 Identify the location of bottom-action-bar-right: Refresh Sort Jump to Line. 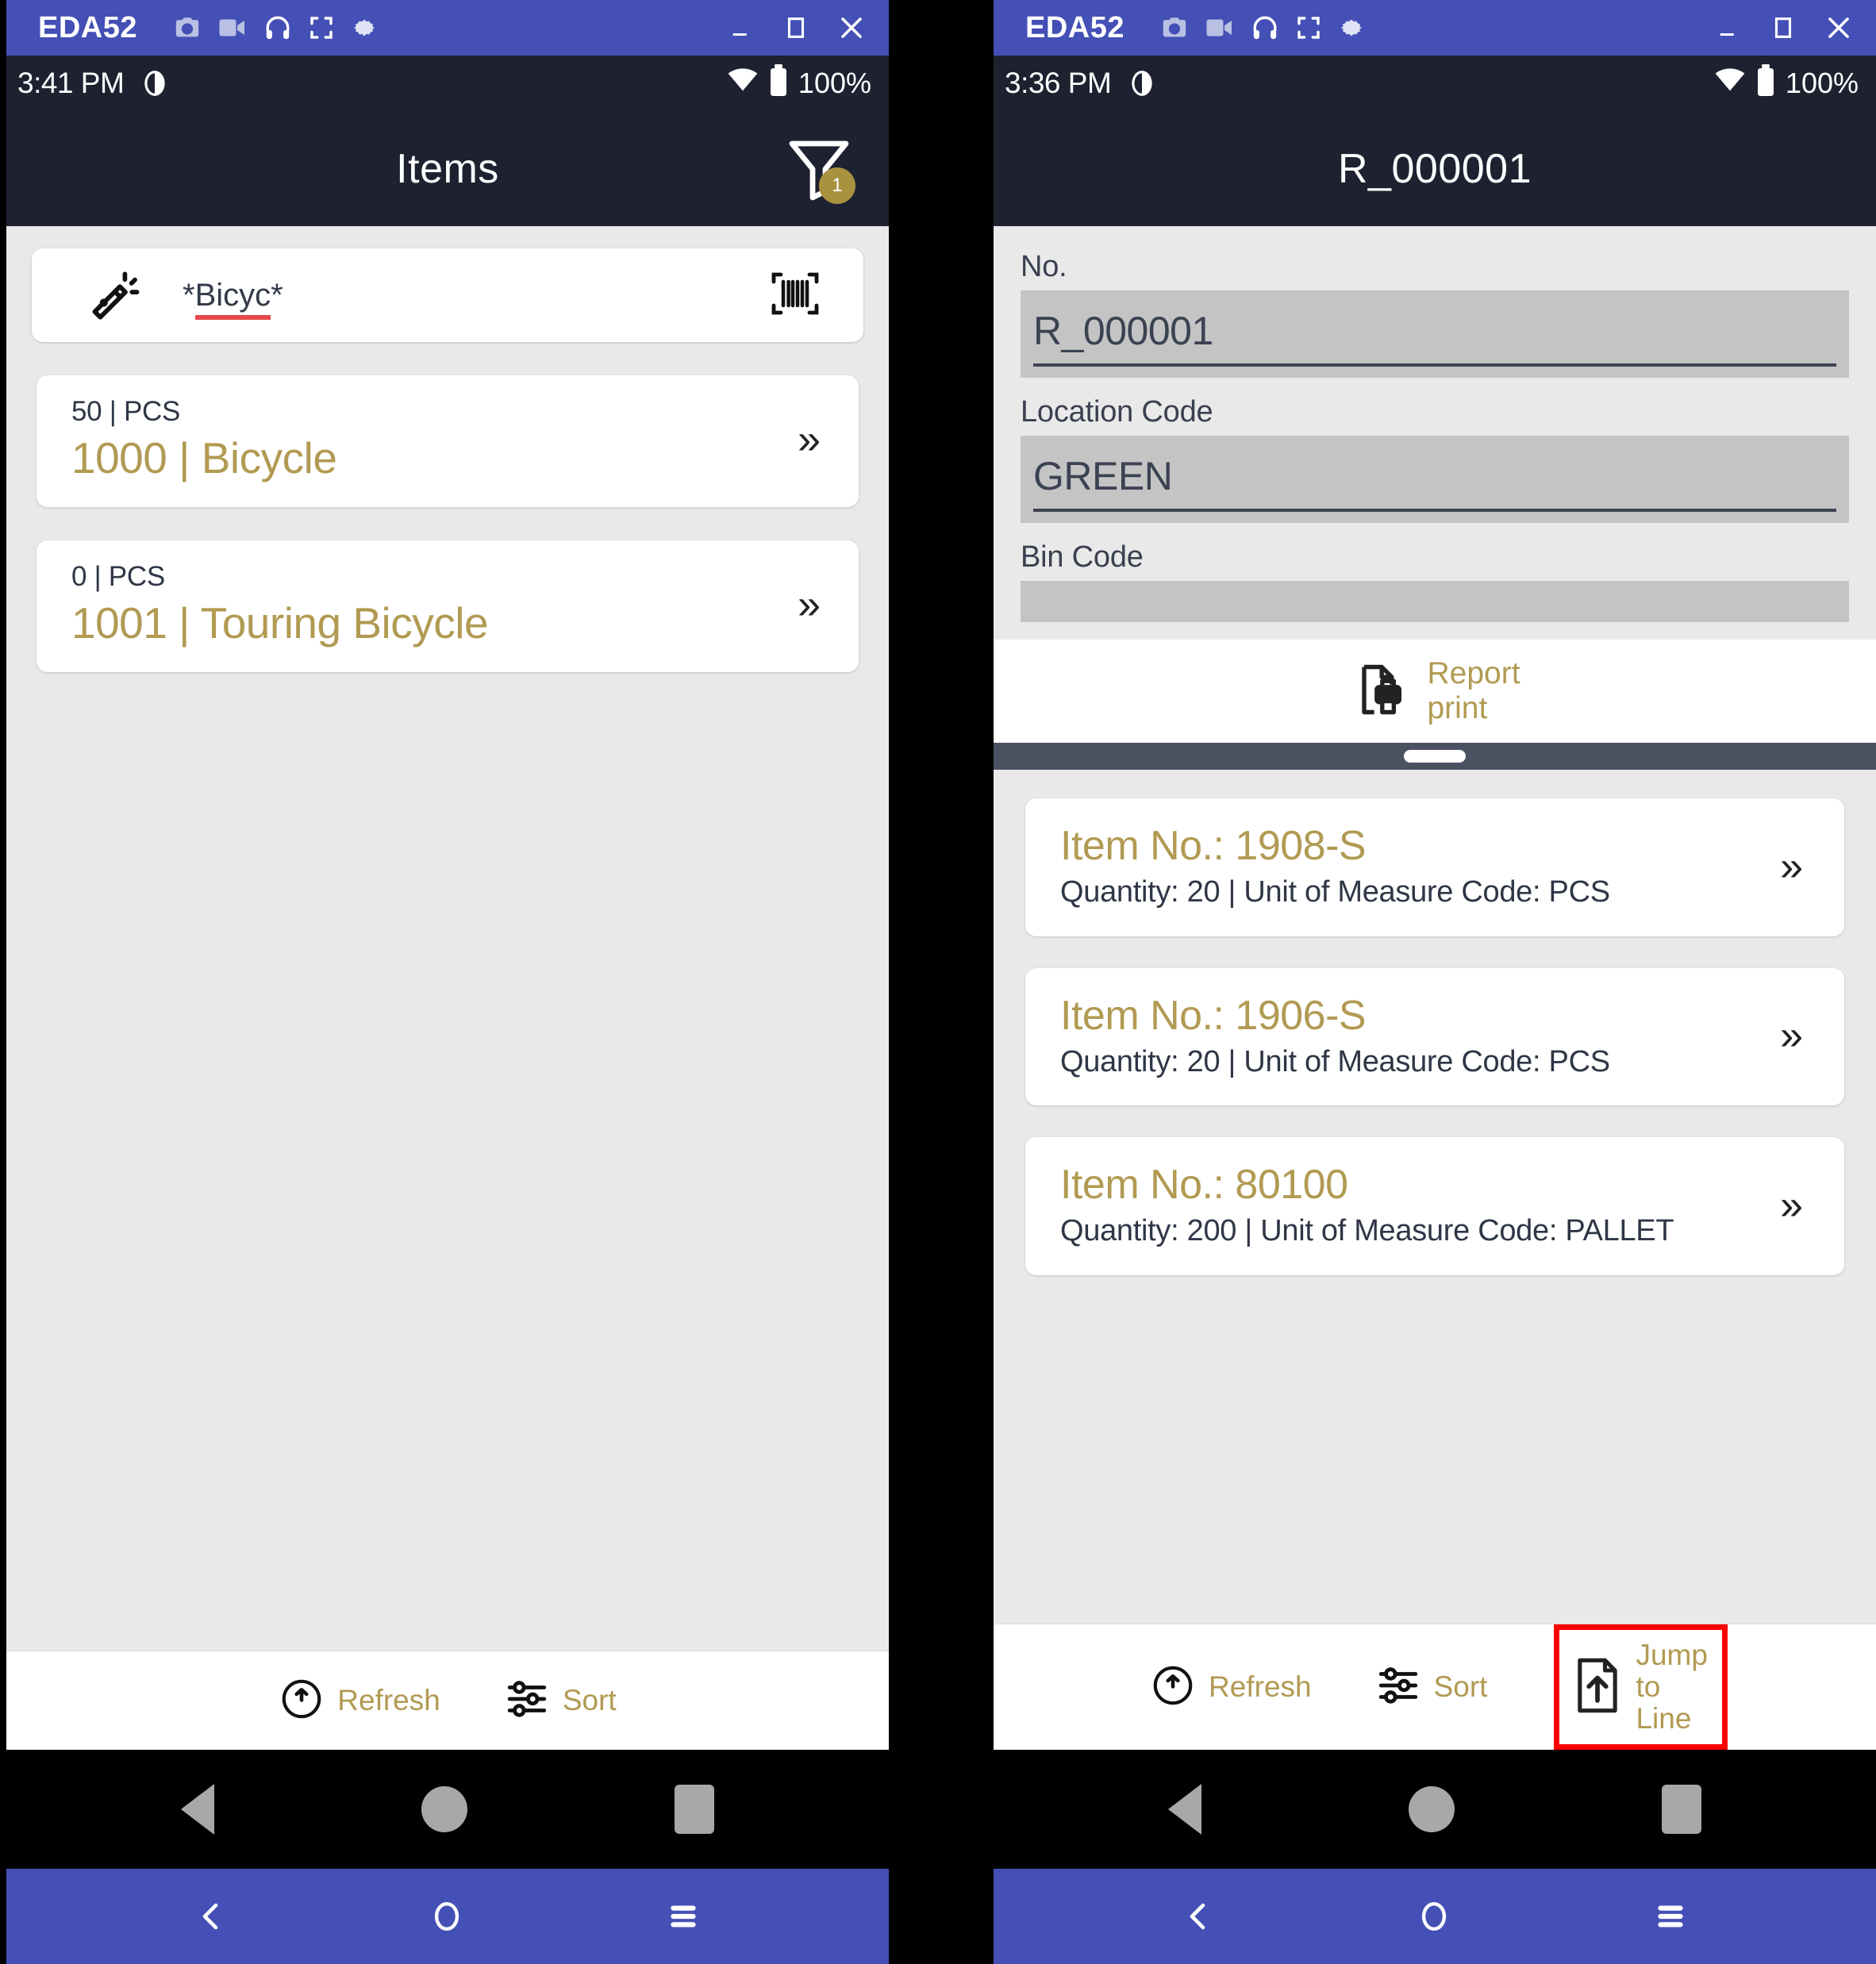
(1435, 1687).